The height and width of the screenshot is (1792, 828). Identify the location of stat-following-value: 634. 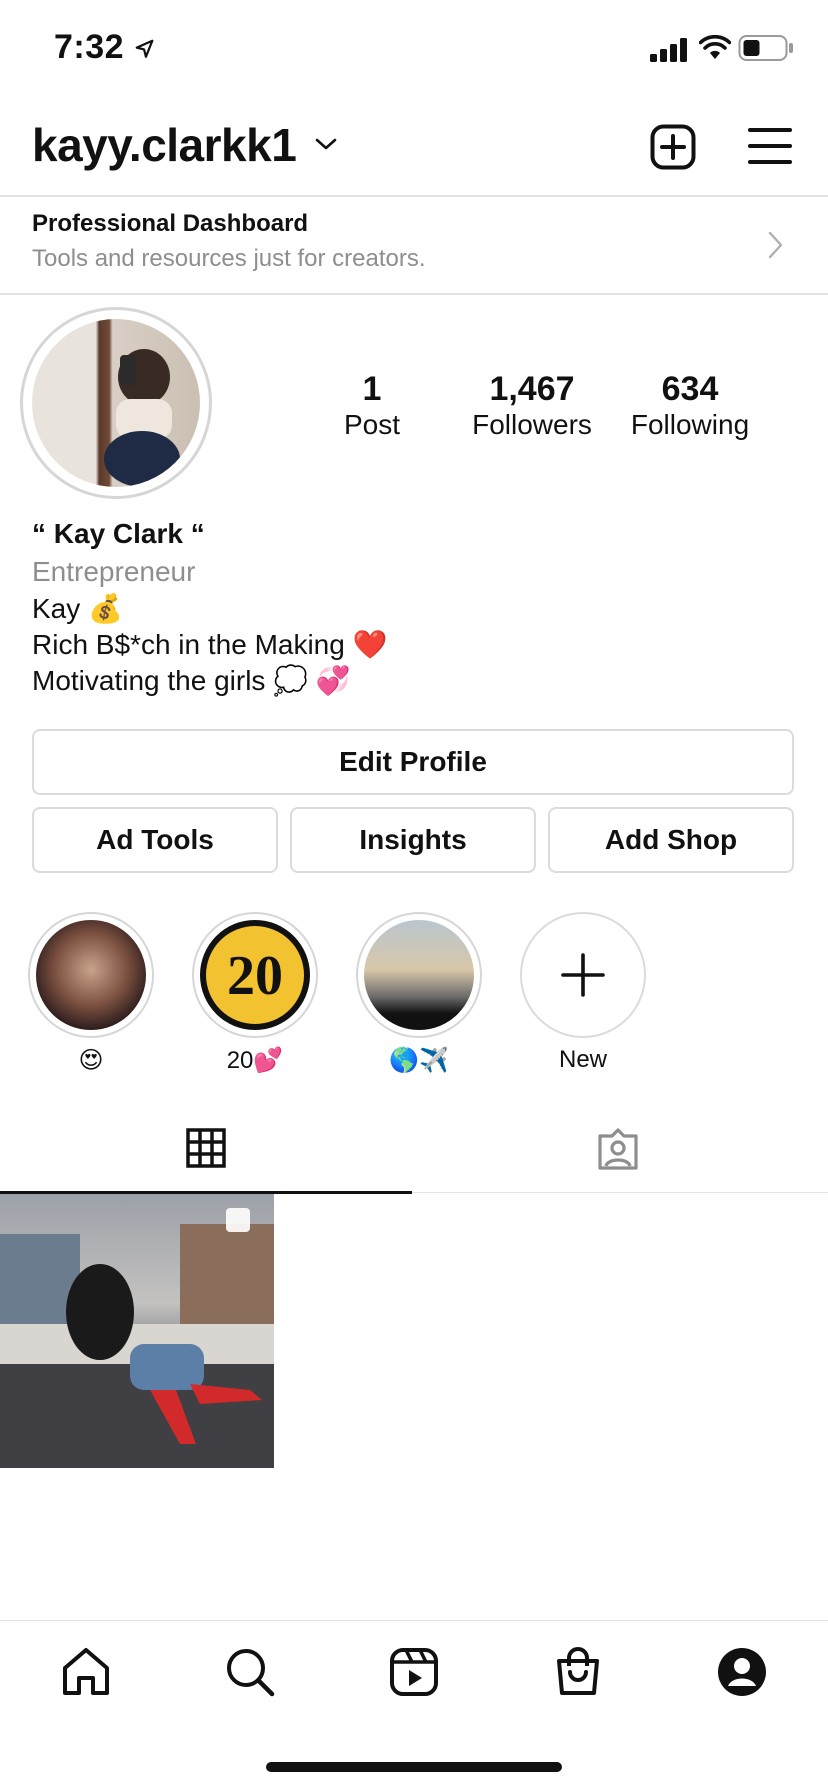
(690, 389).